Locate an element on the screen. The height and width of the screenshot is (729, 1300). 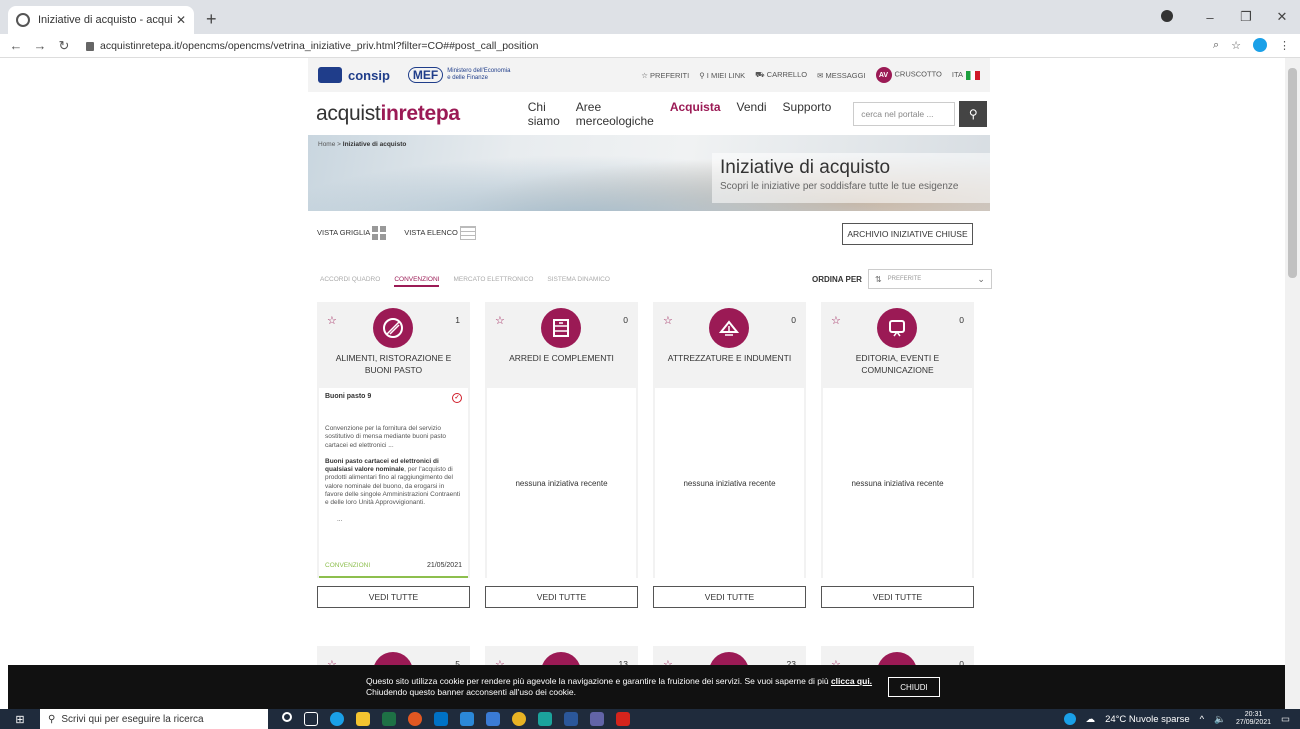
reload-icon: ↻ is located at coordinates (64, 46).